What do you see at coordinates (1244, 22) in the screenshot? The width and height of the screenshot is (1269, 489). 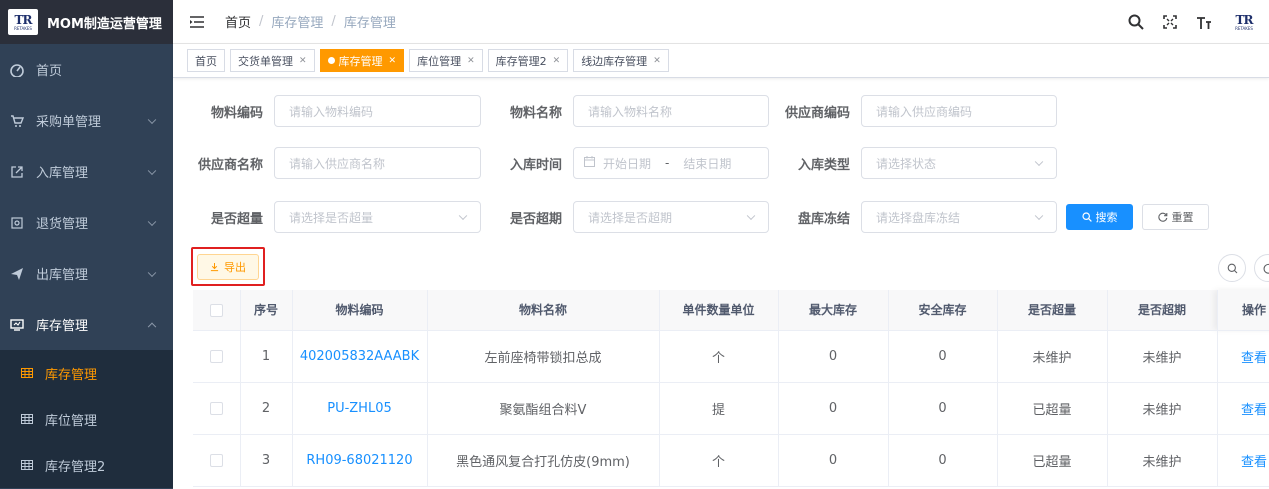 I see `avatar: TR RETAKES` at bounding box center [1244, 22].